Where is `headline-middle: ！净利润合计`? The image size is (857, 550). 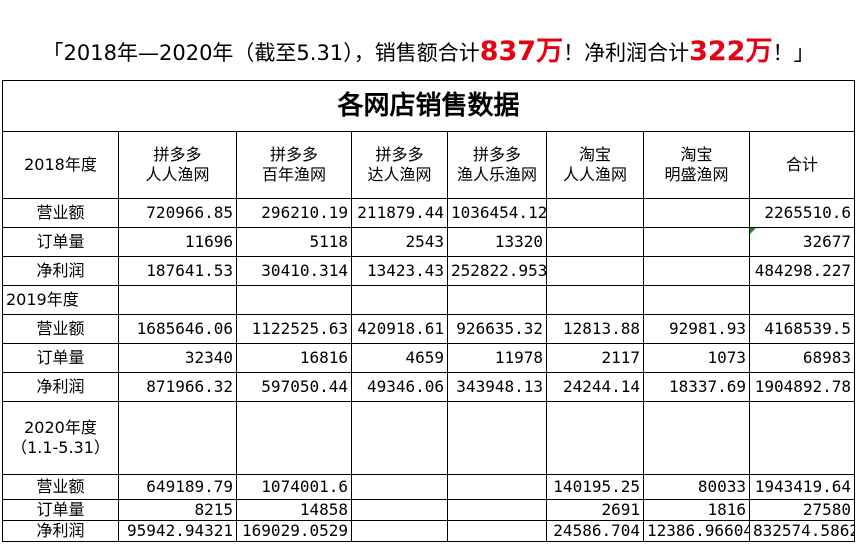
headline-middle: ！净利润合计 is located at coordinates (626, 53).